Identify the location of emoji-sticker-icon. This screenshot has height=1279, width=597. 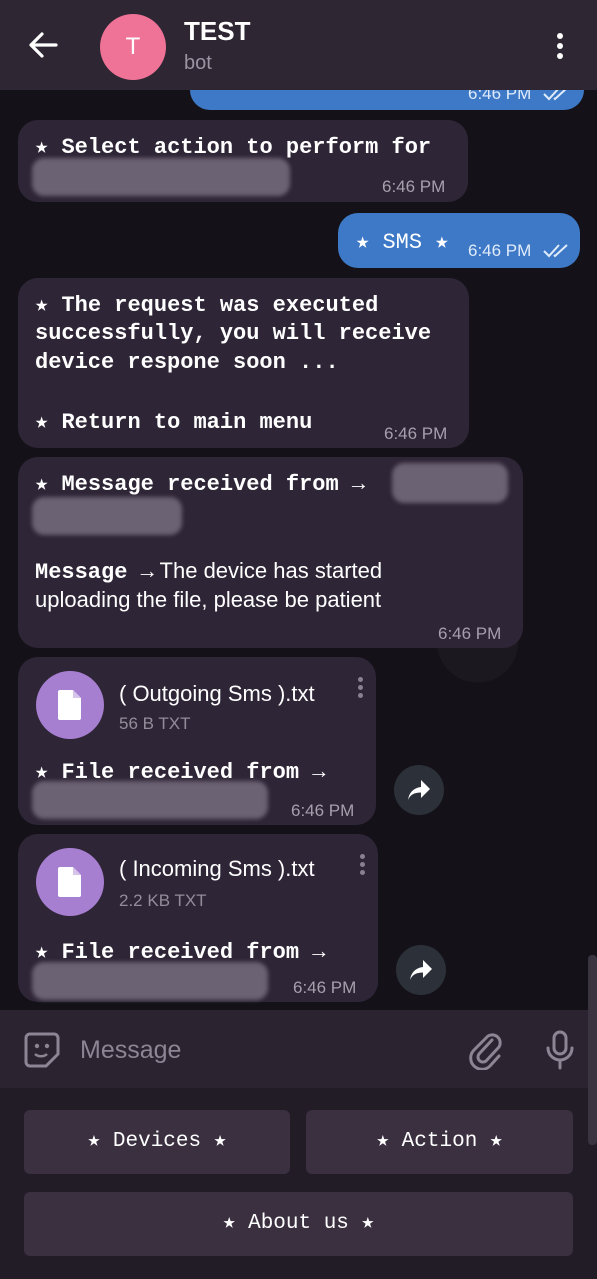
(42, 1050).